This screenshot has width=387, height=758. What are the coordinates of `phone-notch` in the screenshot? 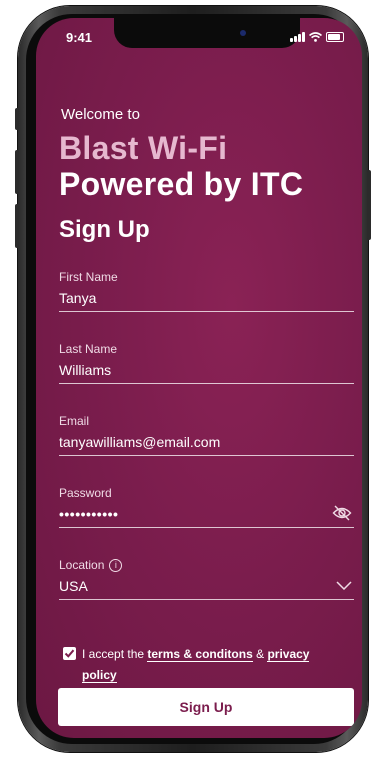 It's located at (207, 33).